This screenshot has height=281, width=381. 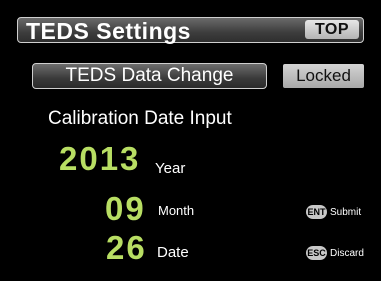 I want to click on date-value: 26, so click(x=126, y=247).